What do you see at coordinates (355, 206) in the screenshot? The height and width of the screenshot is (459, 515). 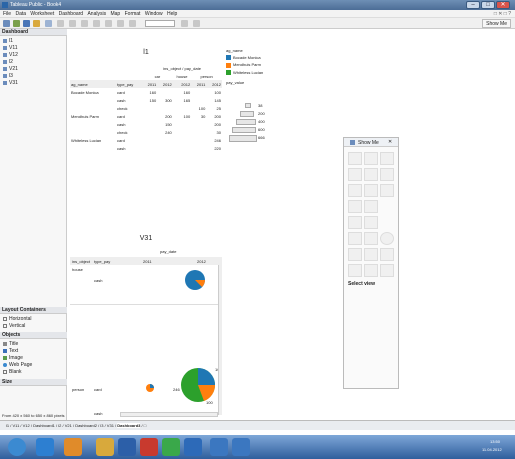 I see `line-continuous-icon` at bounding box center [355, 206].